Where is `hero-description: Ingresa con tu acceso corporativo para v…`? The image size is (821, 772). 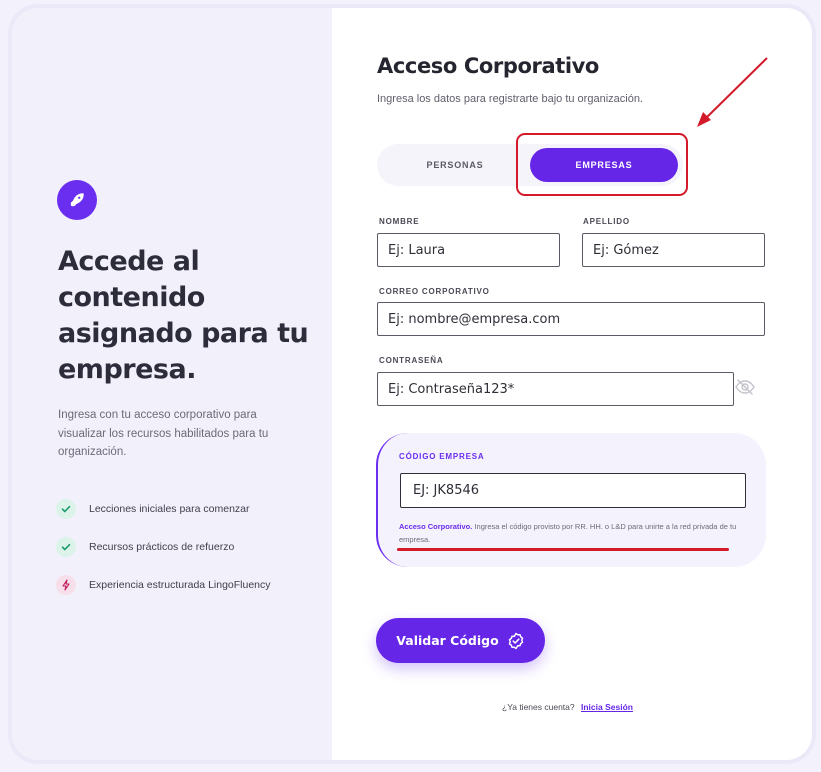
hero-description: Ingresa con tu acceso corporativo para v… is located at coordinates (163, 433).